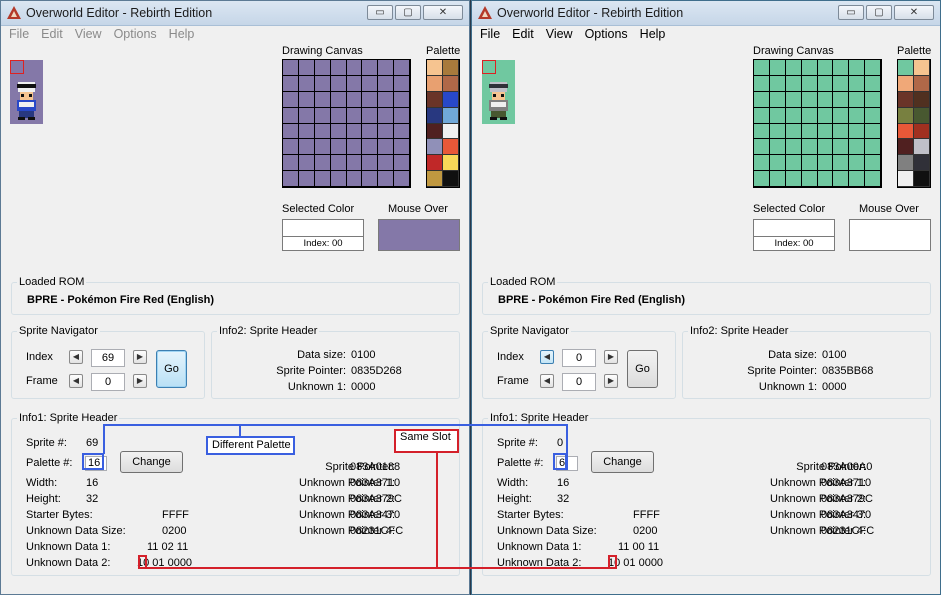 This screenshot has width=941, height=595. What do you see at coordinates (642, 369) in the screenshot?
I see `go-button: Go` at bounding box center [642, 369].